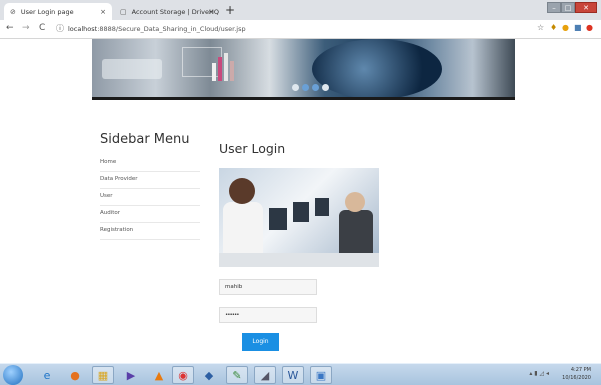  Describe the element at coordinates (10, 28) in the screenshot. I see `back-button: ←` at that location.